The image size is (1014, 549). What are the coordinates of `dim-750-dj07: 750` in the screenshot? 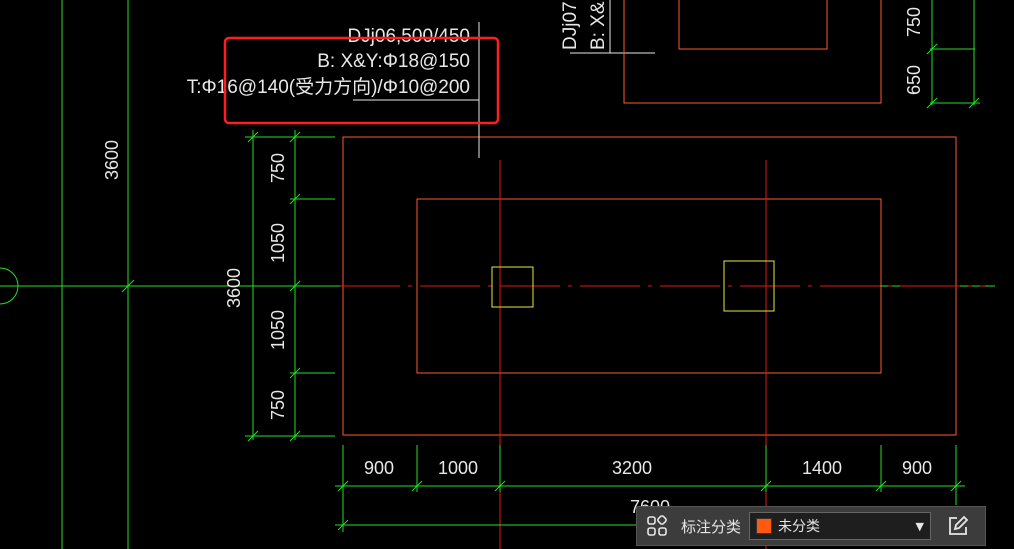 It's located at (914, 22).